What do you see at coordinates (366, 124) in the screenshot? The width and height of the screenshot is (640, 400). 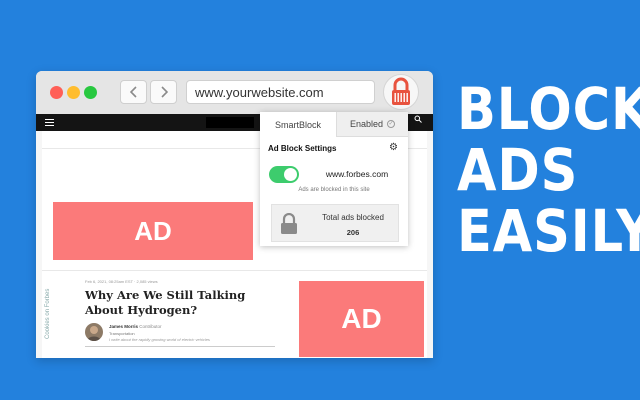 I see `tab-enabled-label: Enabled` at bounding box center [366, 124].